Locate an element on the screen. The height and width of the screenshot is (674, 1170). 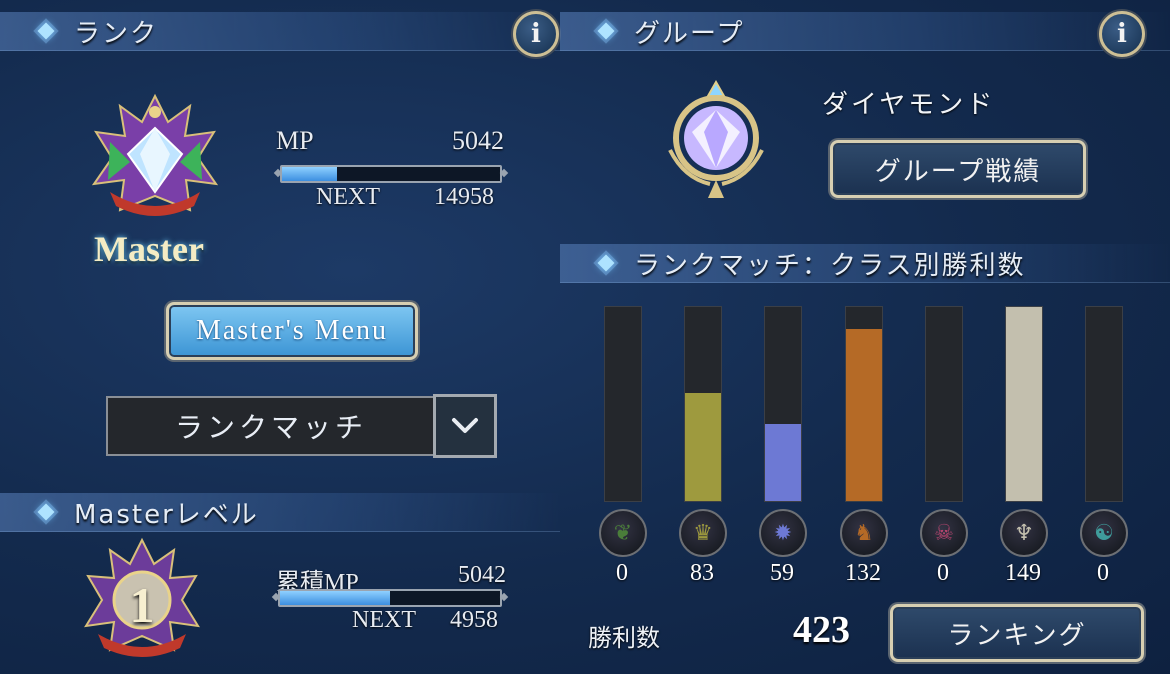
class-bar-track-dragoncraft is located at coordinates (864, 404).